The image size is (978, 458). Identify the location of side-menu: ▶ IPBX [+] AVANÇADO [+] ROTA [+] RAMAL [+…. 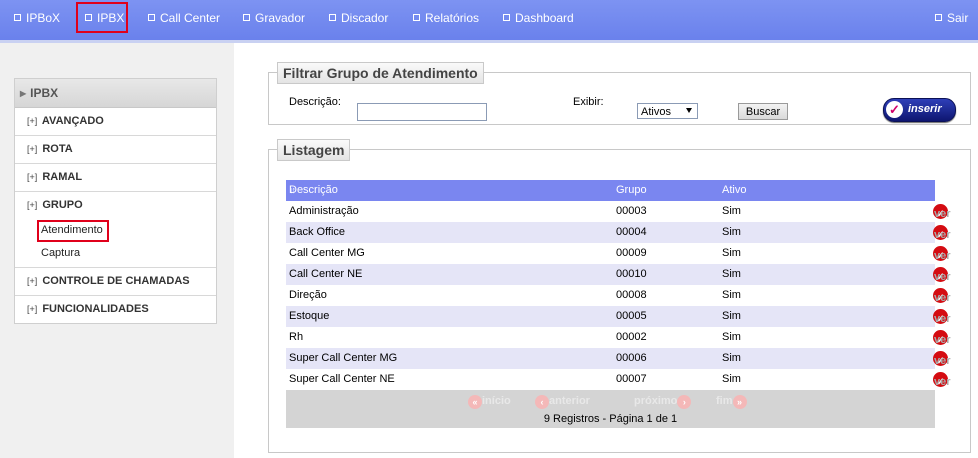
(115, 201).